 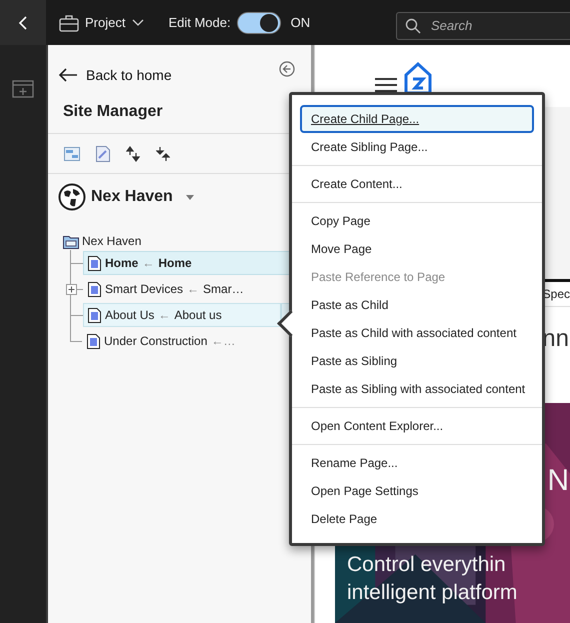 I want to click on back-chevron-icon, so click(x=23, y=23).